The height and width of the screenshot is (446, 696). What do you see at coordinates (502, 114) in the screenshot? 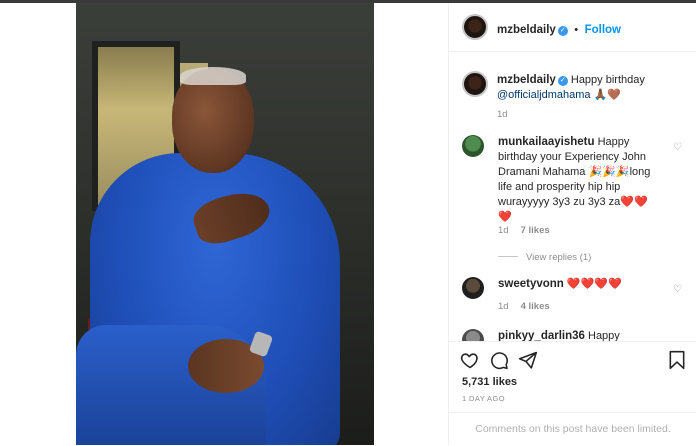
I see `caption-time: 1d` at bounding box center [502, 114].